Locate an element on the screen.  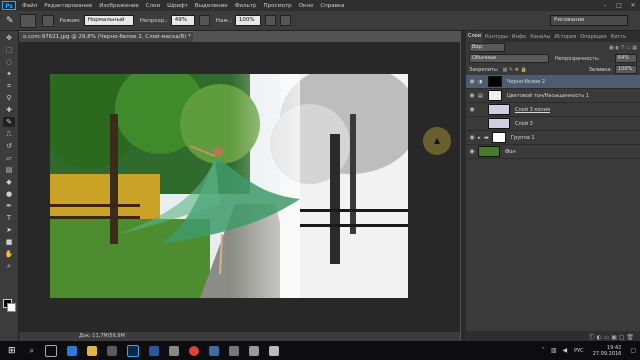
layer-row: ◉ Фон is located at coordinates (553, 152).